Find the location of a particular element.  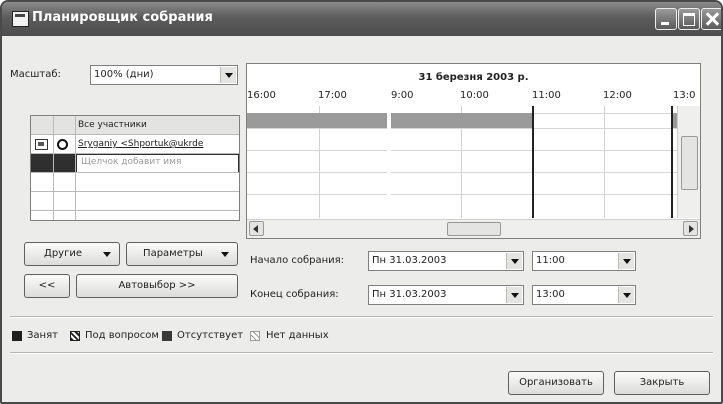

previous-slot-label: << is located at coordinates (47, 285).